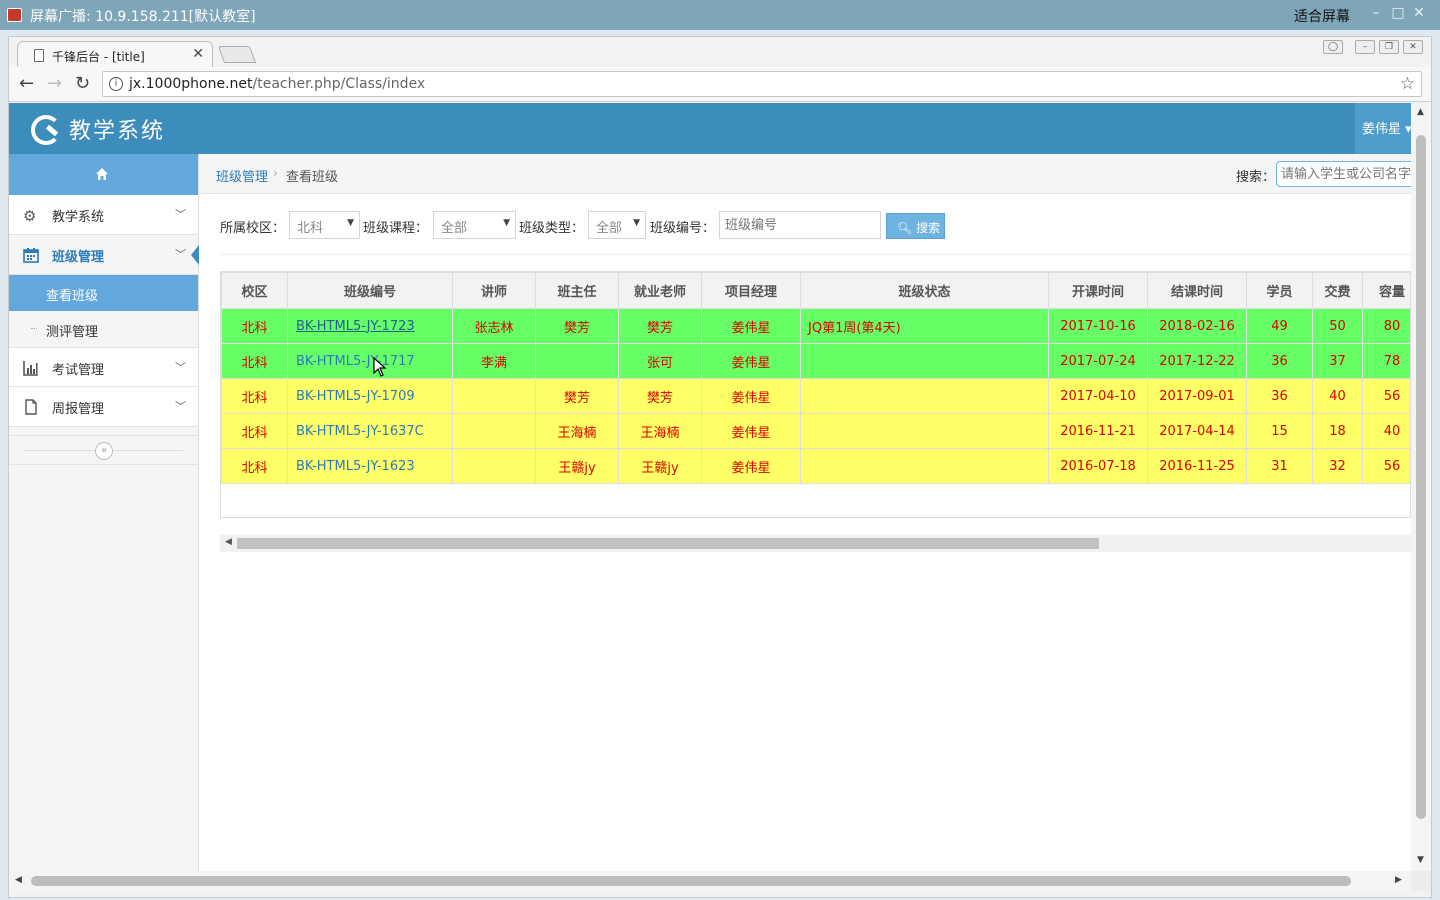 This screenshot has height=900, width=1440. I want to click on collapse-sidebar-icon: «, so click(104, 451).